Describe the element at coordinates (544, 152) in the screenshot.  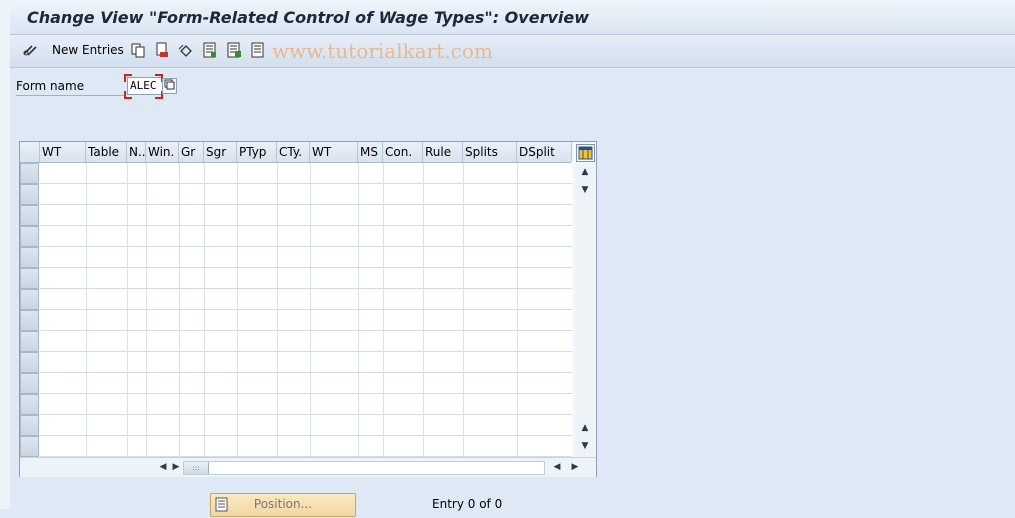
I see `column-header: DSplit` at that location.